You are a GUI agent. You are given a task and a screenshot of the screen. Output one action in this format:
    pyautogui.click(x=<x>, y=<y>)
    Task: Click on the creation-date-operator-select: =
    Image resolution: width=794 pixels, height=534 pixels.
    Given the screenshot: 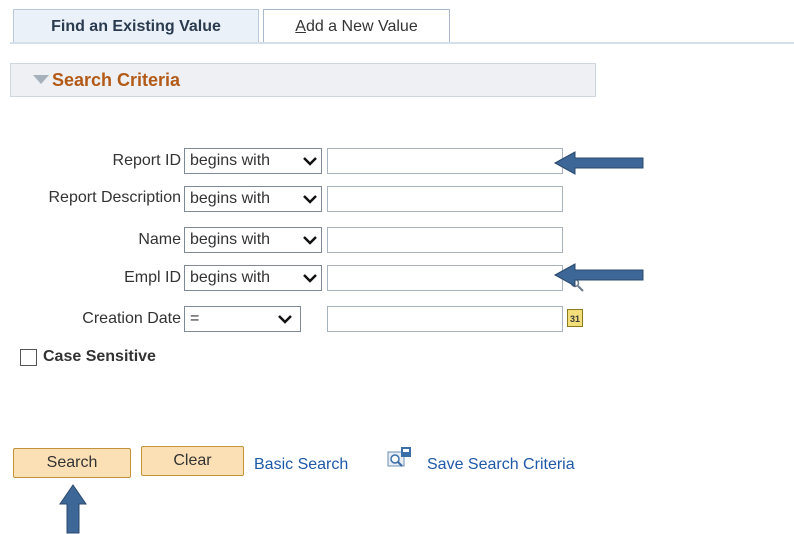 What is the action you would take?
    pyautogui.click(x=242, y=319)
    